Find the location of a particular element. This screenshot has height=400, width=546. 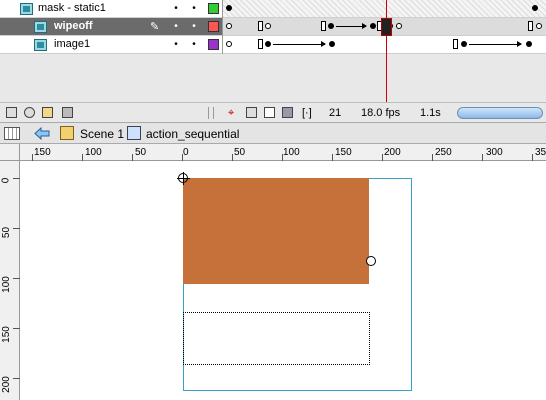

insert-layer-icon is located at coordinates (11, 112).